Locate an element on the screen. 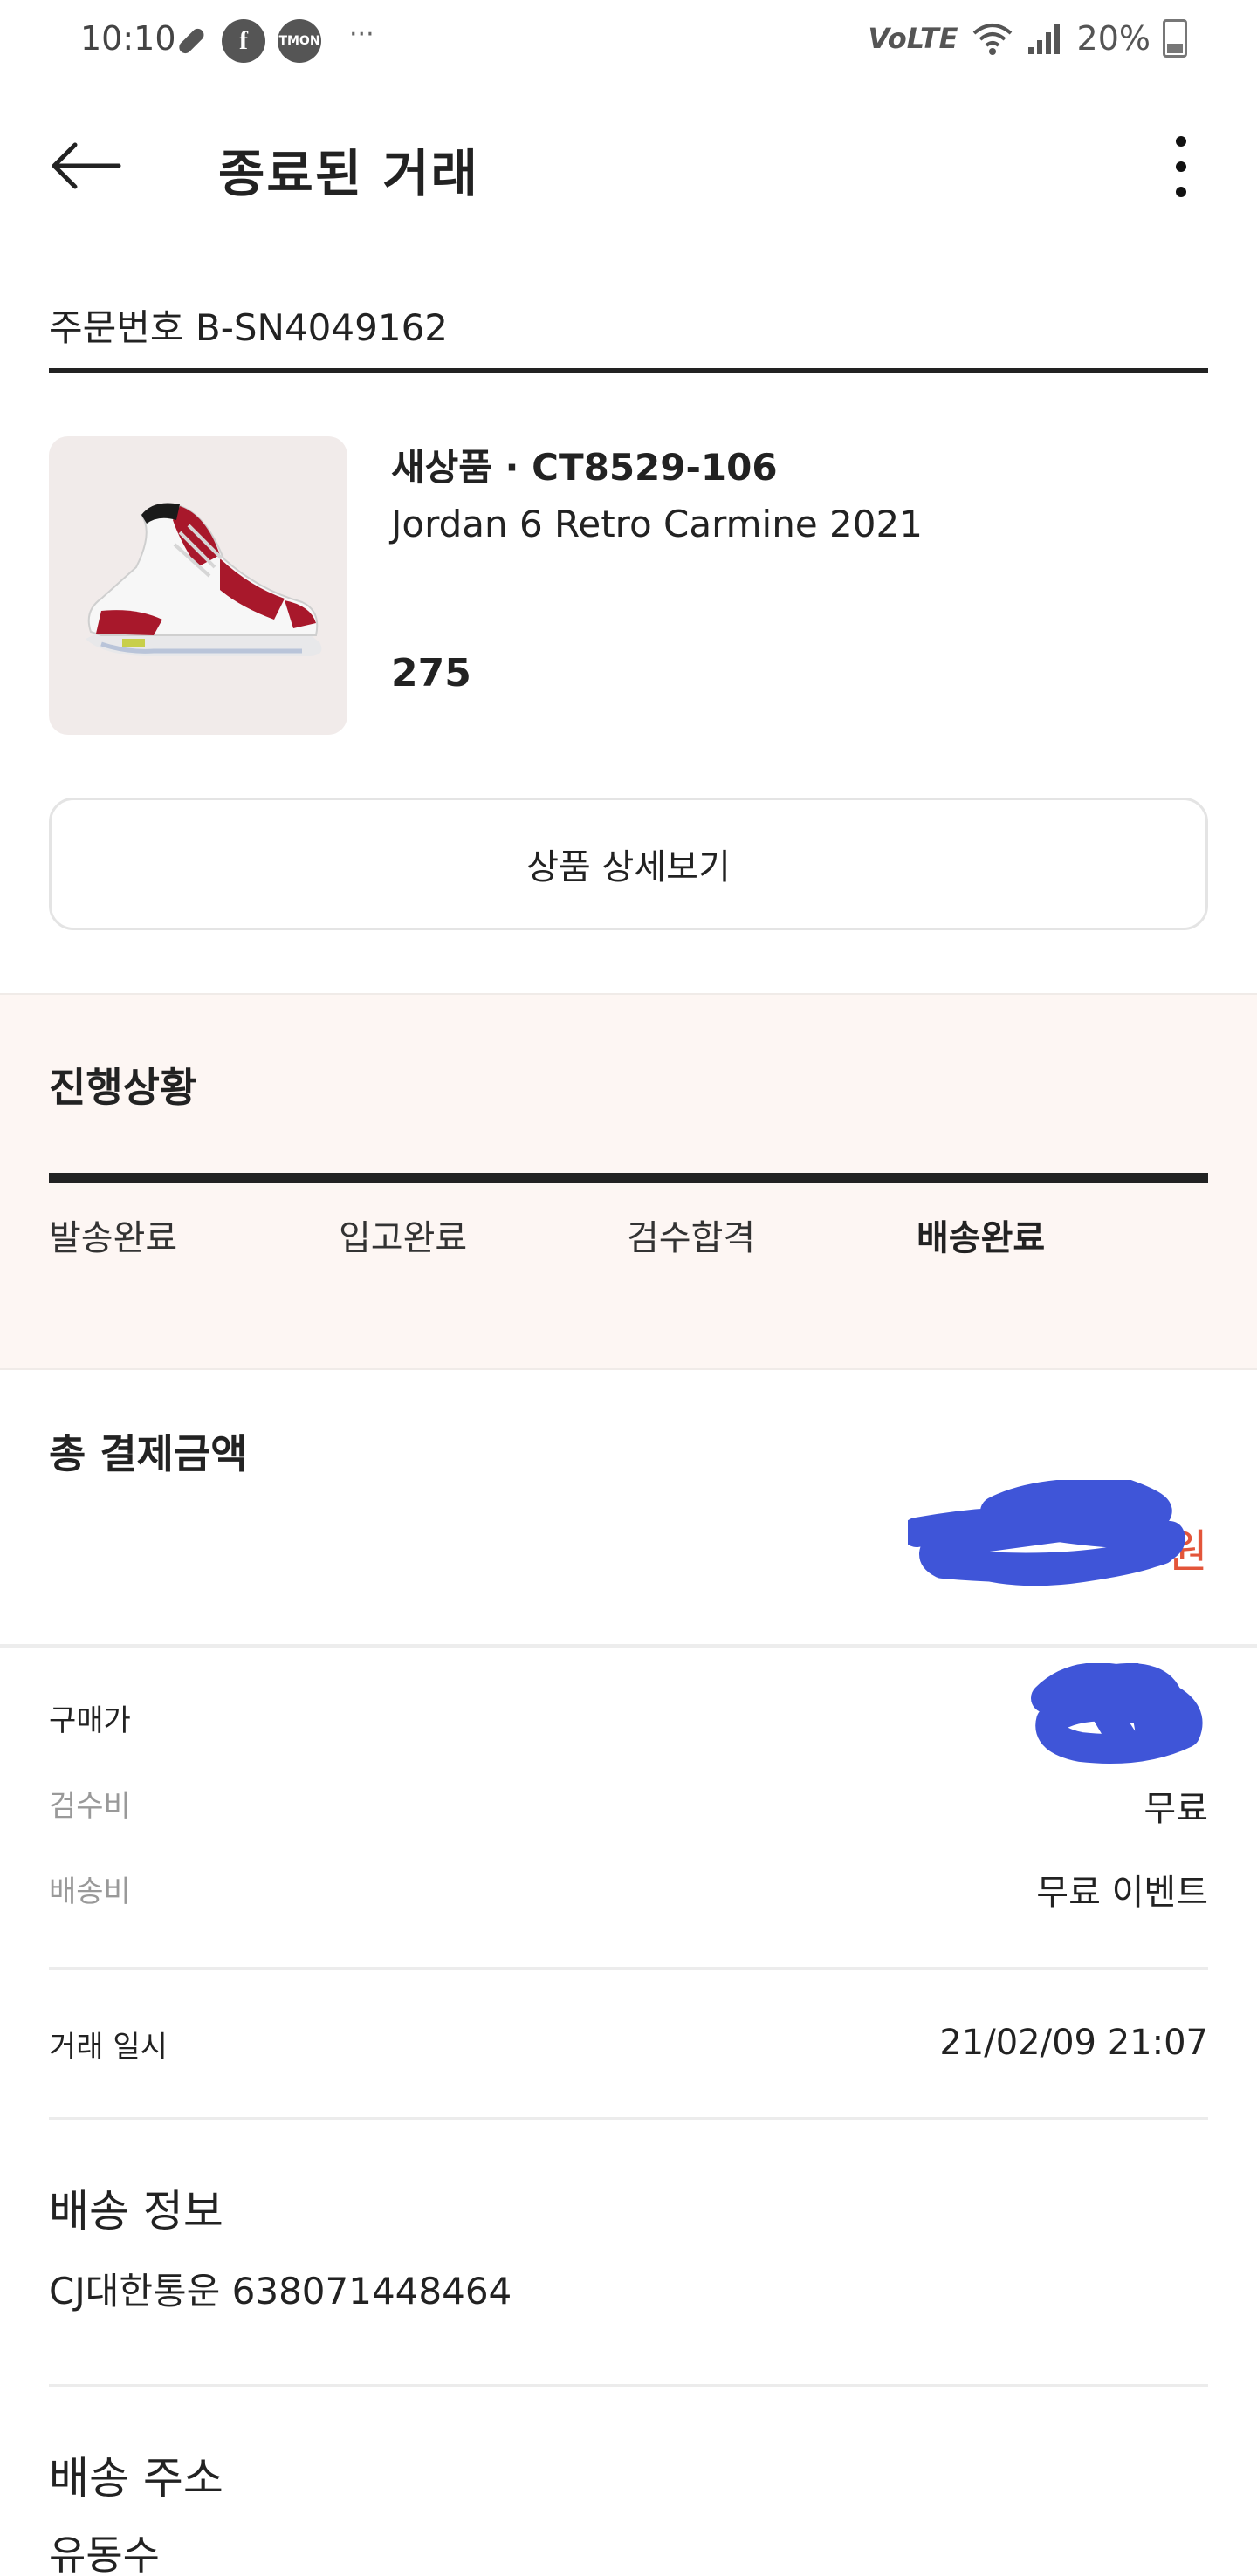 The image size is (1257, 2576). volte-indicator: VoLTE is located at coordinates (913, 39).